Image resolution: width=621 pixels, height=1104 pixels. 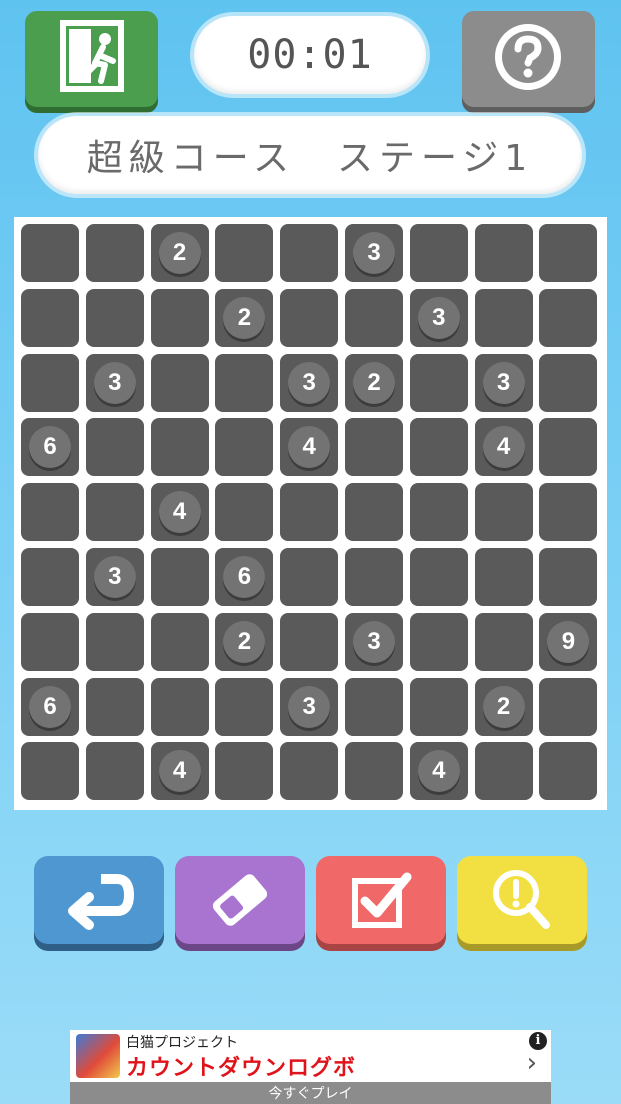 What do you see at coordinates (568, 641) in the screenshot?
I see `board-cell: 9` at bounding box center [568, 641].